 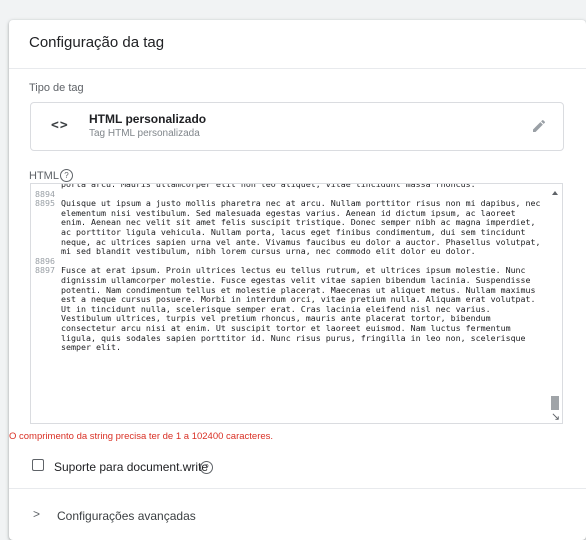 What do you see at coordinates (556, 417) in the screenshot?
I see `resize-handle-icon: ↘` at bounding box center [556, 417].